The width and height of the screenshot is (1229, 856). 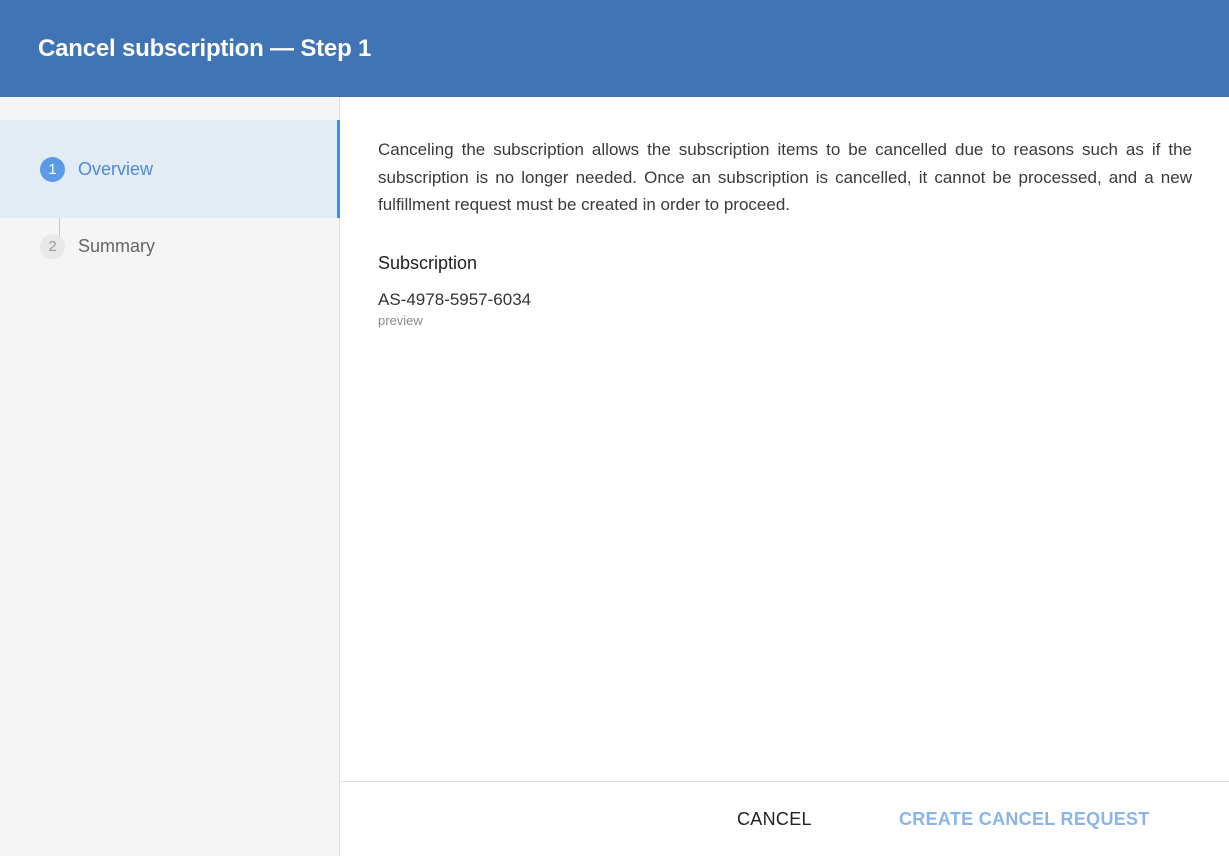 I want to click on step-summary: 2 Summary, so click(x=170, y=246).